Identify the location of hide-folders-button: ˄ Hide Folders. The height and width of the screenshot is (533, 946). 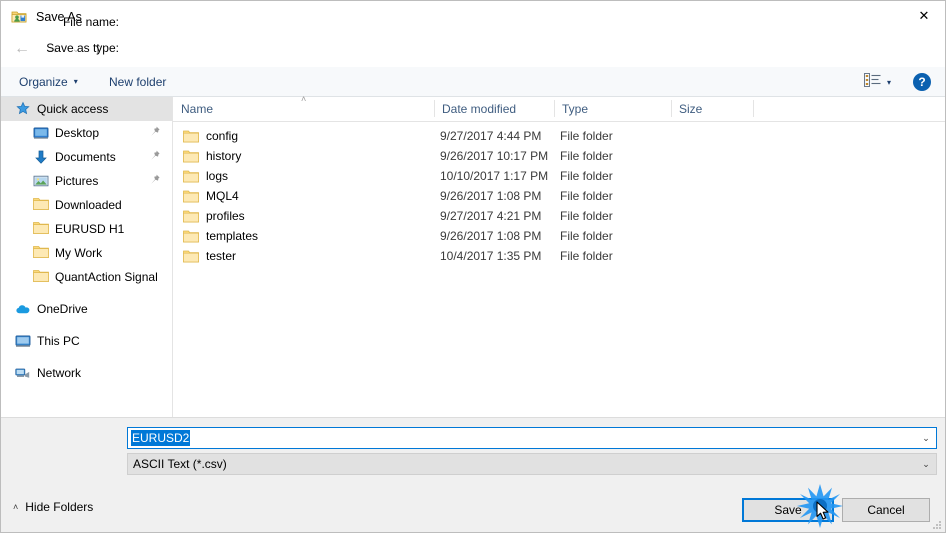
(53, 507).